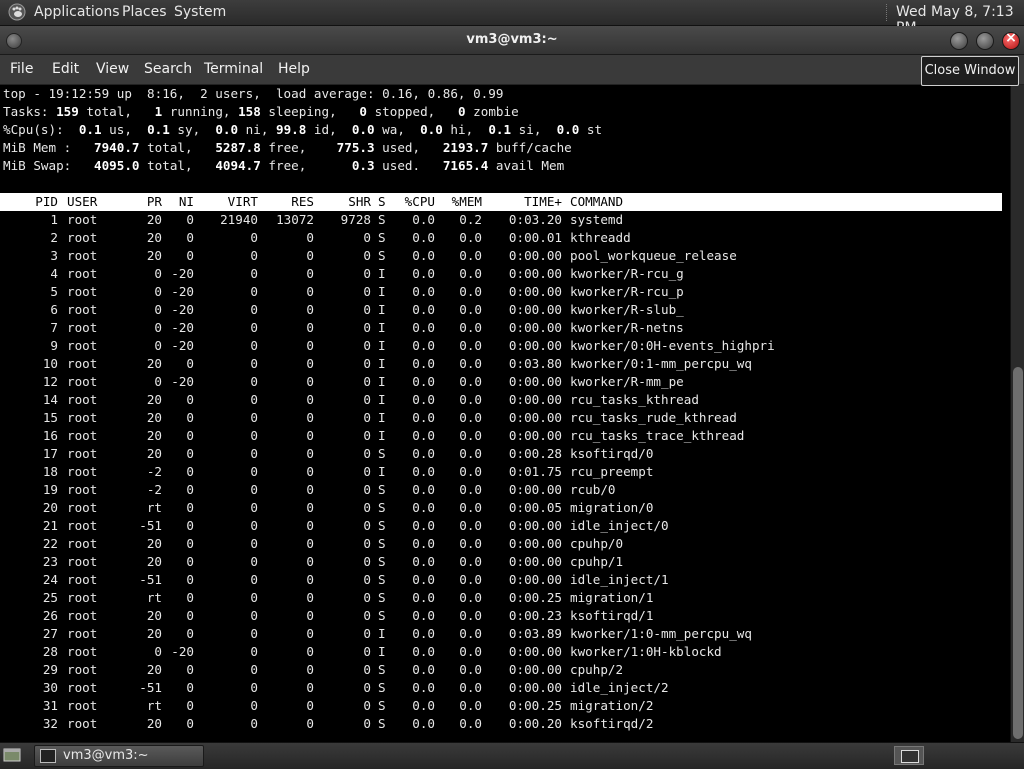 This screenshot has height=769, width=1024. Describe the element at coordinates (535, 219) in the screenshot. I see `cell-time: 0:03.20` at that location.